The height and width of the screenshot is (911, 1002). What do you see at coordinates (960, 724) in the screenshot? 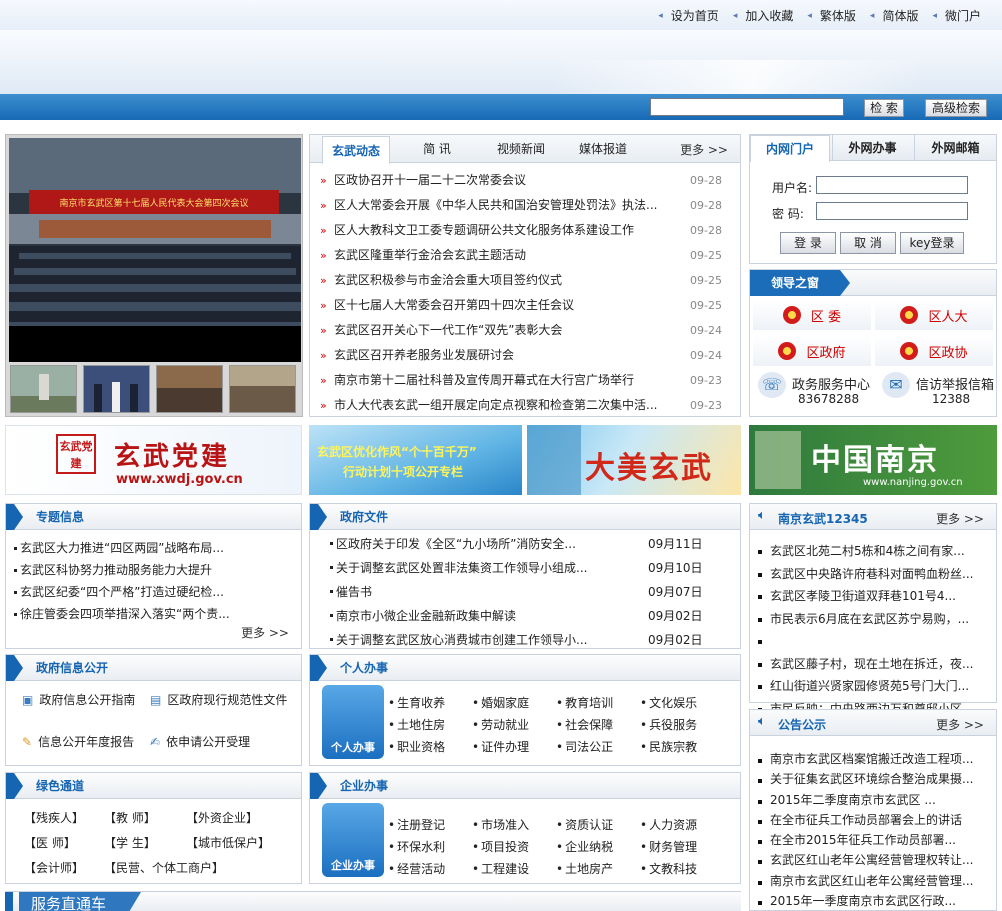
I see `notice-more-link: 更多 >>` at bounding box center [960, 724].